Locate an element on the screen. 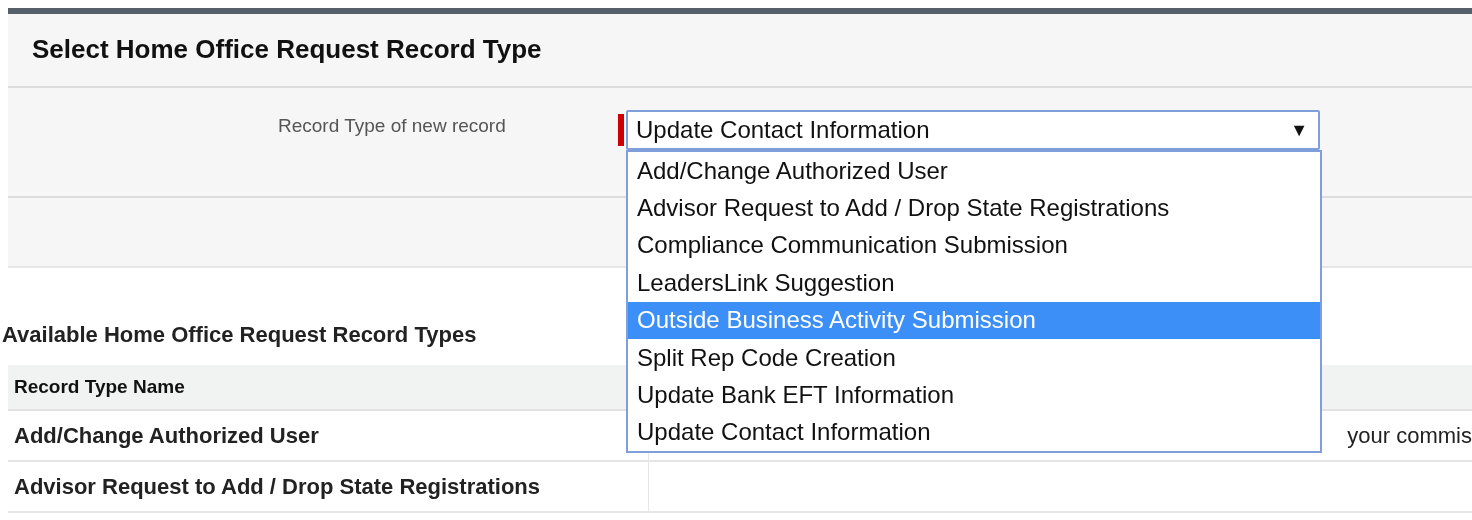 Image resolution: width=1472 pixels, height=520 pixels. dropdown-arrow-icon: ▼ is located at coordinates (1299, 130).